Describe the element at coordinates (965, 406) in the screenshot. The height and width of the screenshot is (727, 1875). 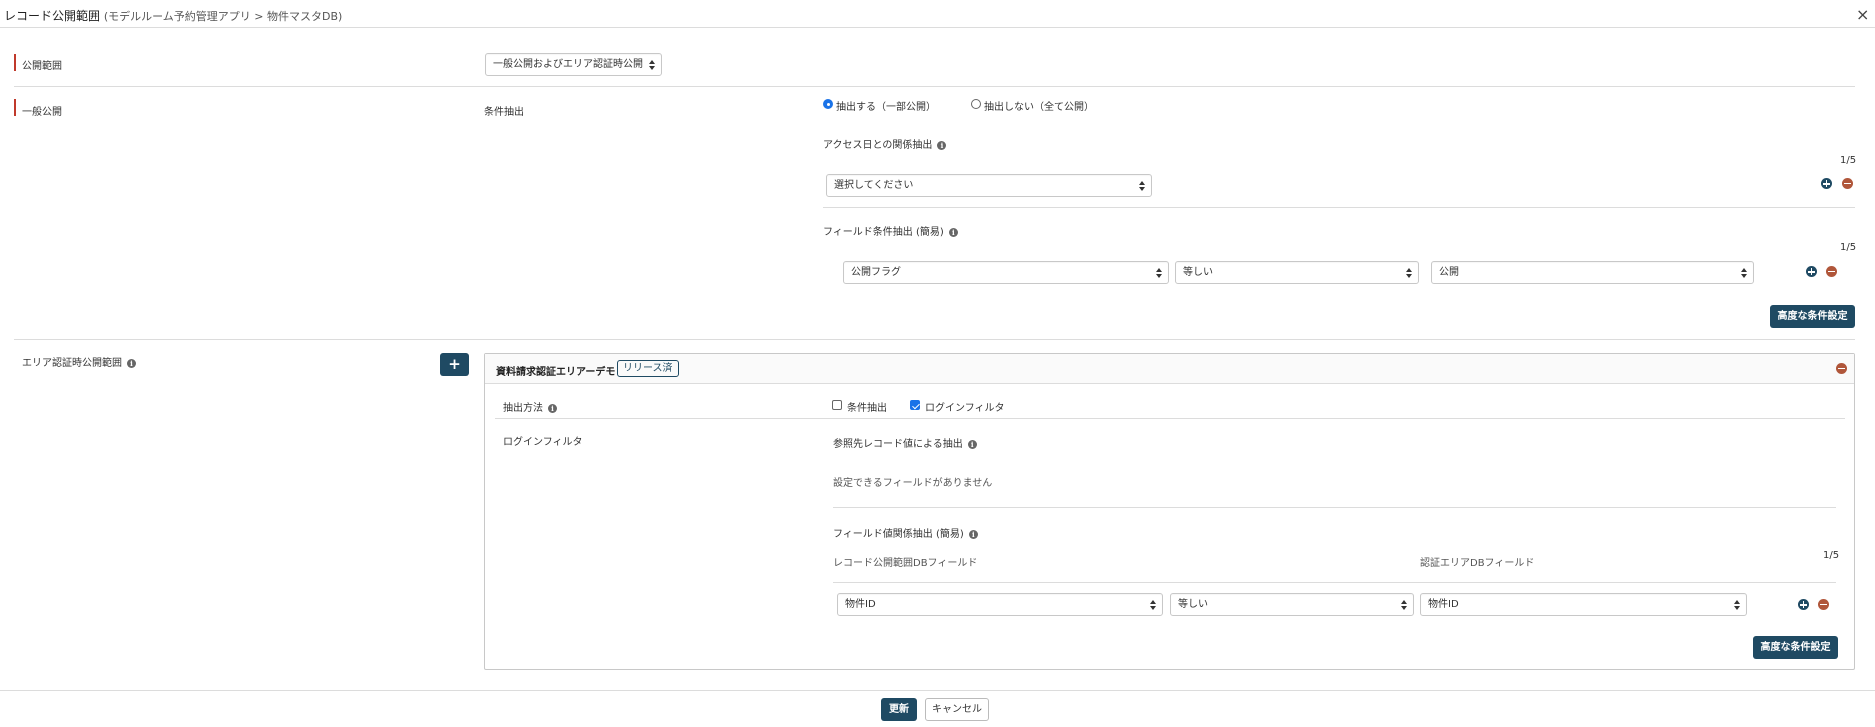
I see `checkbox-login-filter-label: ログインフィルタ` at that location.